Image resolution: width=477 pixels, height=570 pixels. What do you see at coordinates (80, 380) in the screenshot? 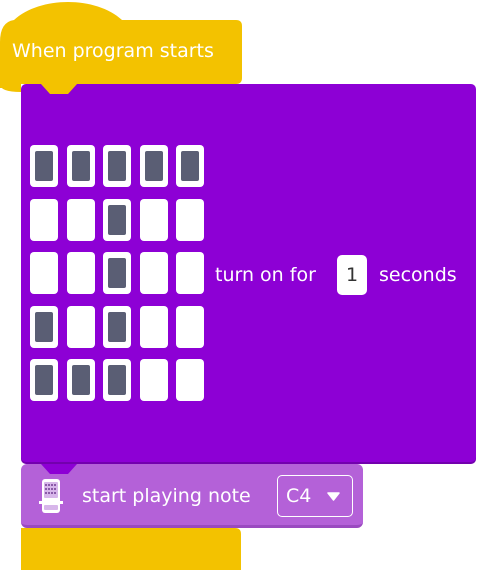
I see `led-cell-r5-c2` at bounding box center [80, 380].